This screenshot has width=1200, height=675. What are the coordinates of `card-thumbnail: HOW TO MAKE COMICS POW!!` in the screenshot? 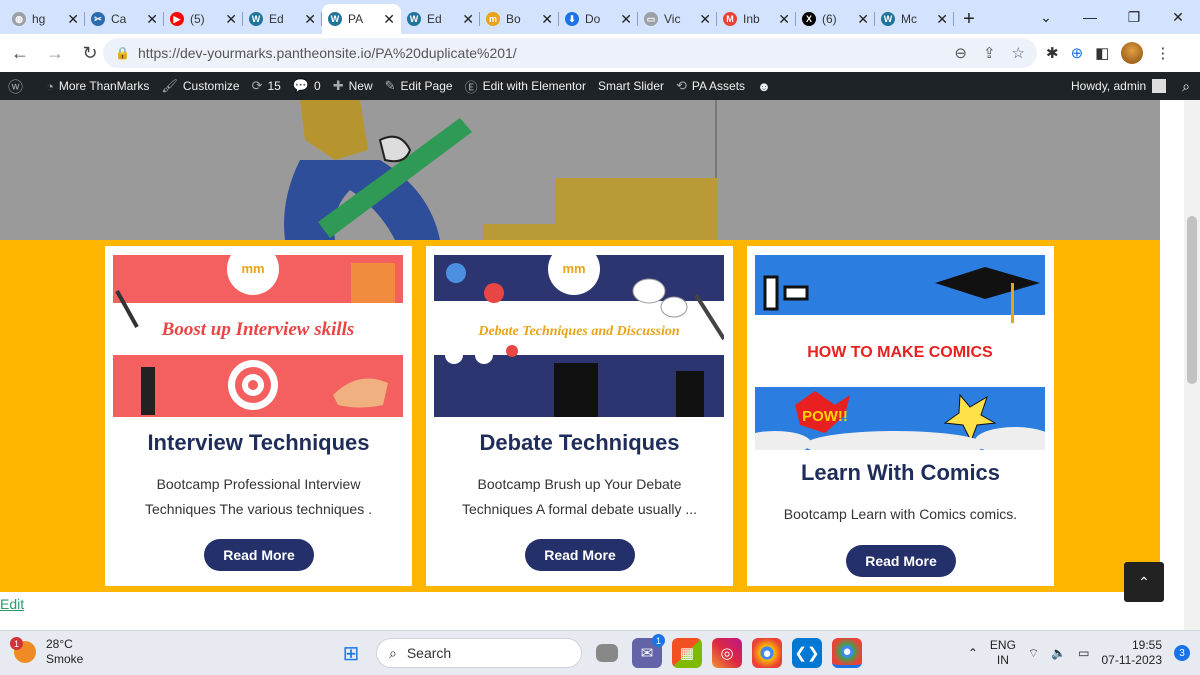 It's located at (900, 352).